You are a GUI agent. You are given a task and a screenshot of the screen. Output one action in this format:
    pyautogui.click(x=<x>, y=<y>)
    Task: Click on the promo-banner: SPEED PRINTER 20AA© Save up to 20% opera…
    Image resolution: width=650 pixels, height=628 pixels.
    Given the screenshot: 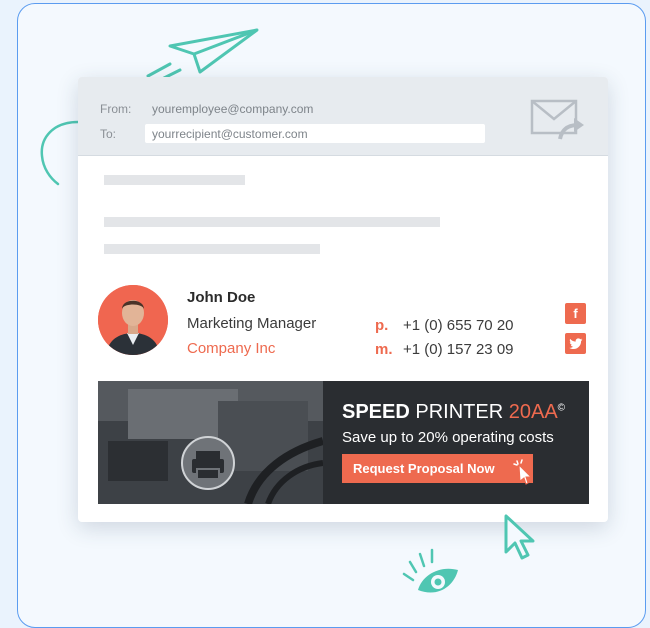 What is the action you would take?
    pyautogui.click(x=343, y=442)
    